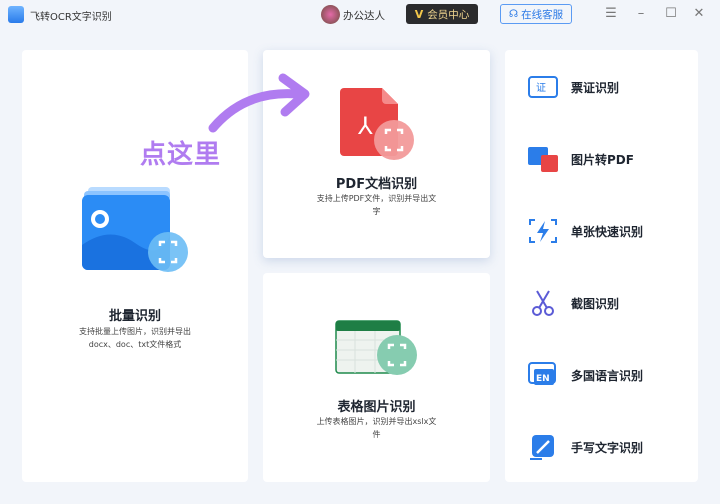  I want to click on maximize-button: ☐, so click(671, 13).